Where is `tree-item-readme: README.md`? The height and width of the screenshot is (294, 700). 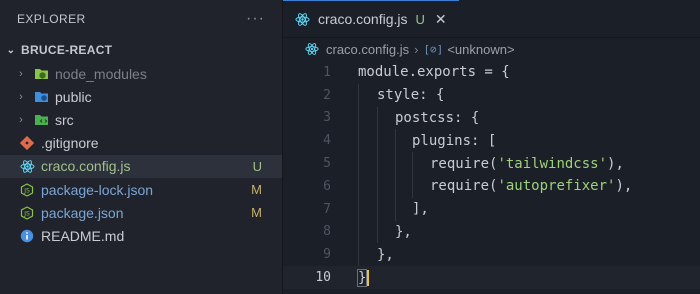
tree-item-readme: README.md is located at coordinates (141, 235).